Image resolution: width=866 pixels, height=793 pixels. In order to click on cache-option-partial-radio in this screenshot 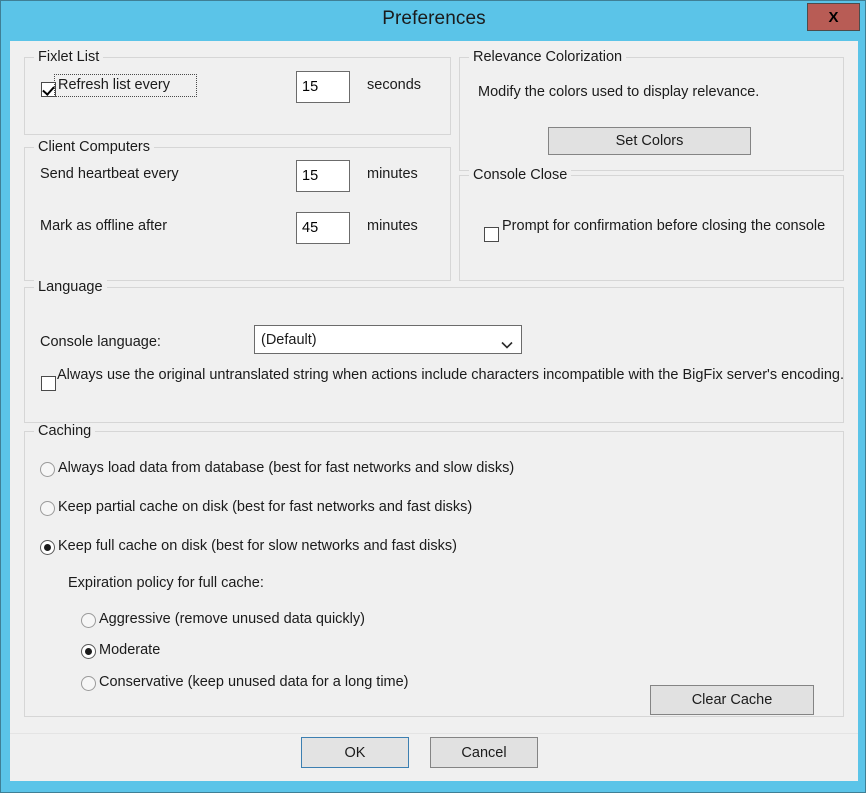, I will do `click(47, 508)`.